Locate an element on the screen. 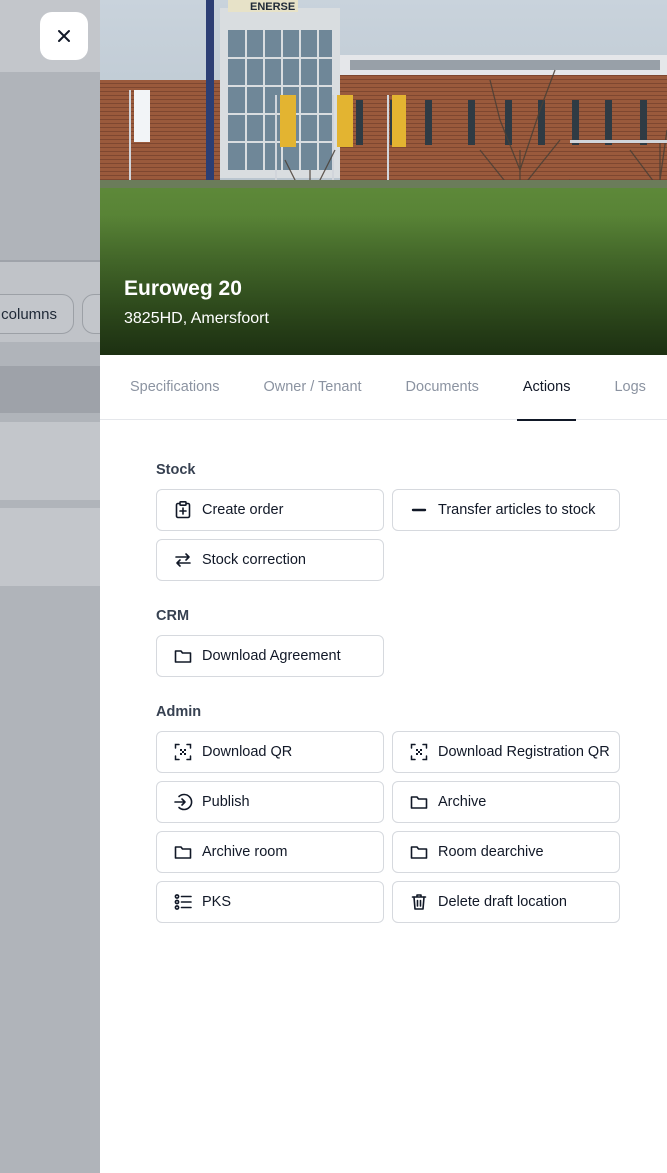 Image resolution: width=667 pixels, height=1173 pixels. delete-draft-location-button: Delete draft location is located at coordinates (506, 902).